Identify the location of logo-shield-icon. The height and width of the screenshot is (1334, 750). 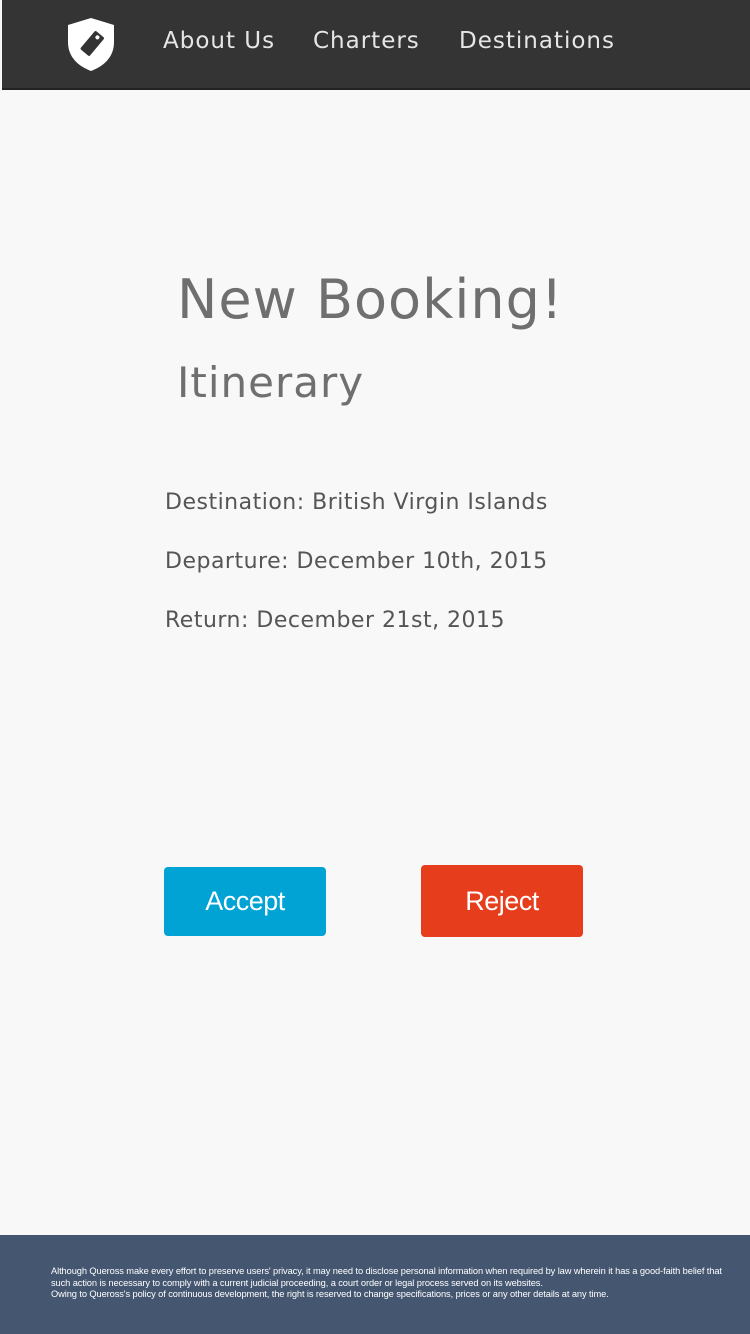
(91, 44).